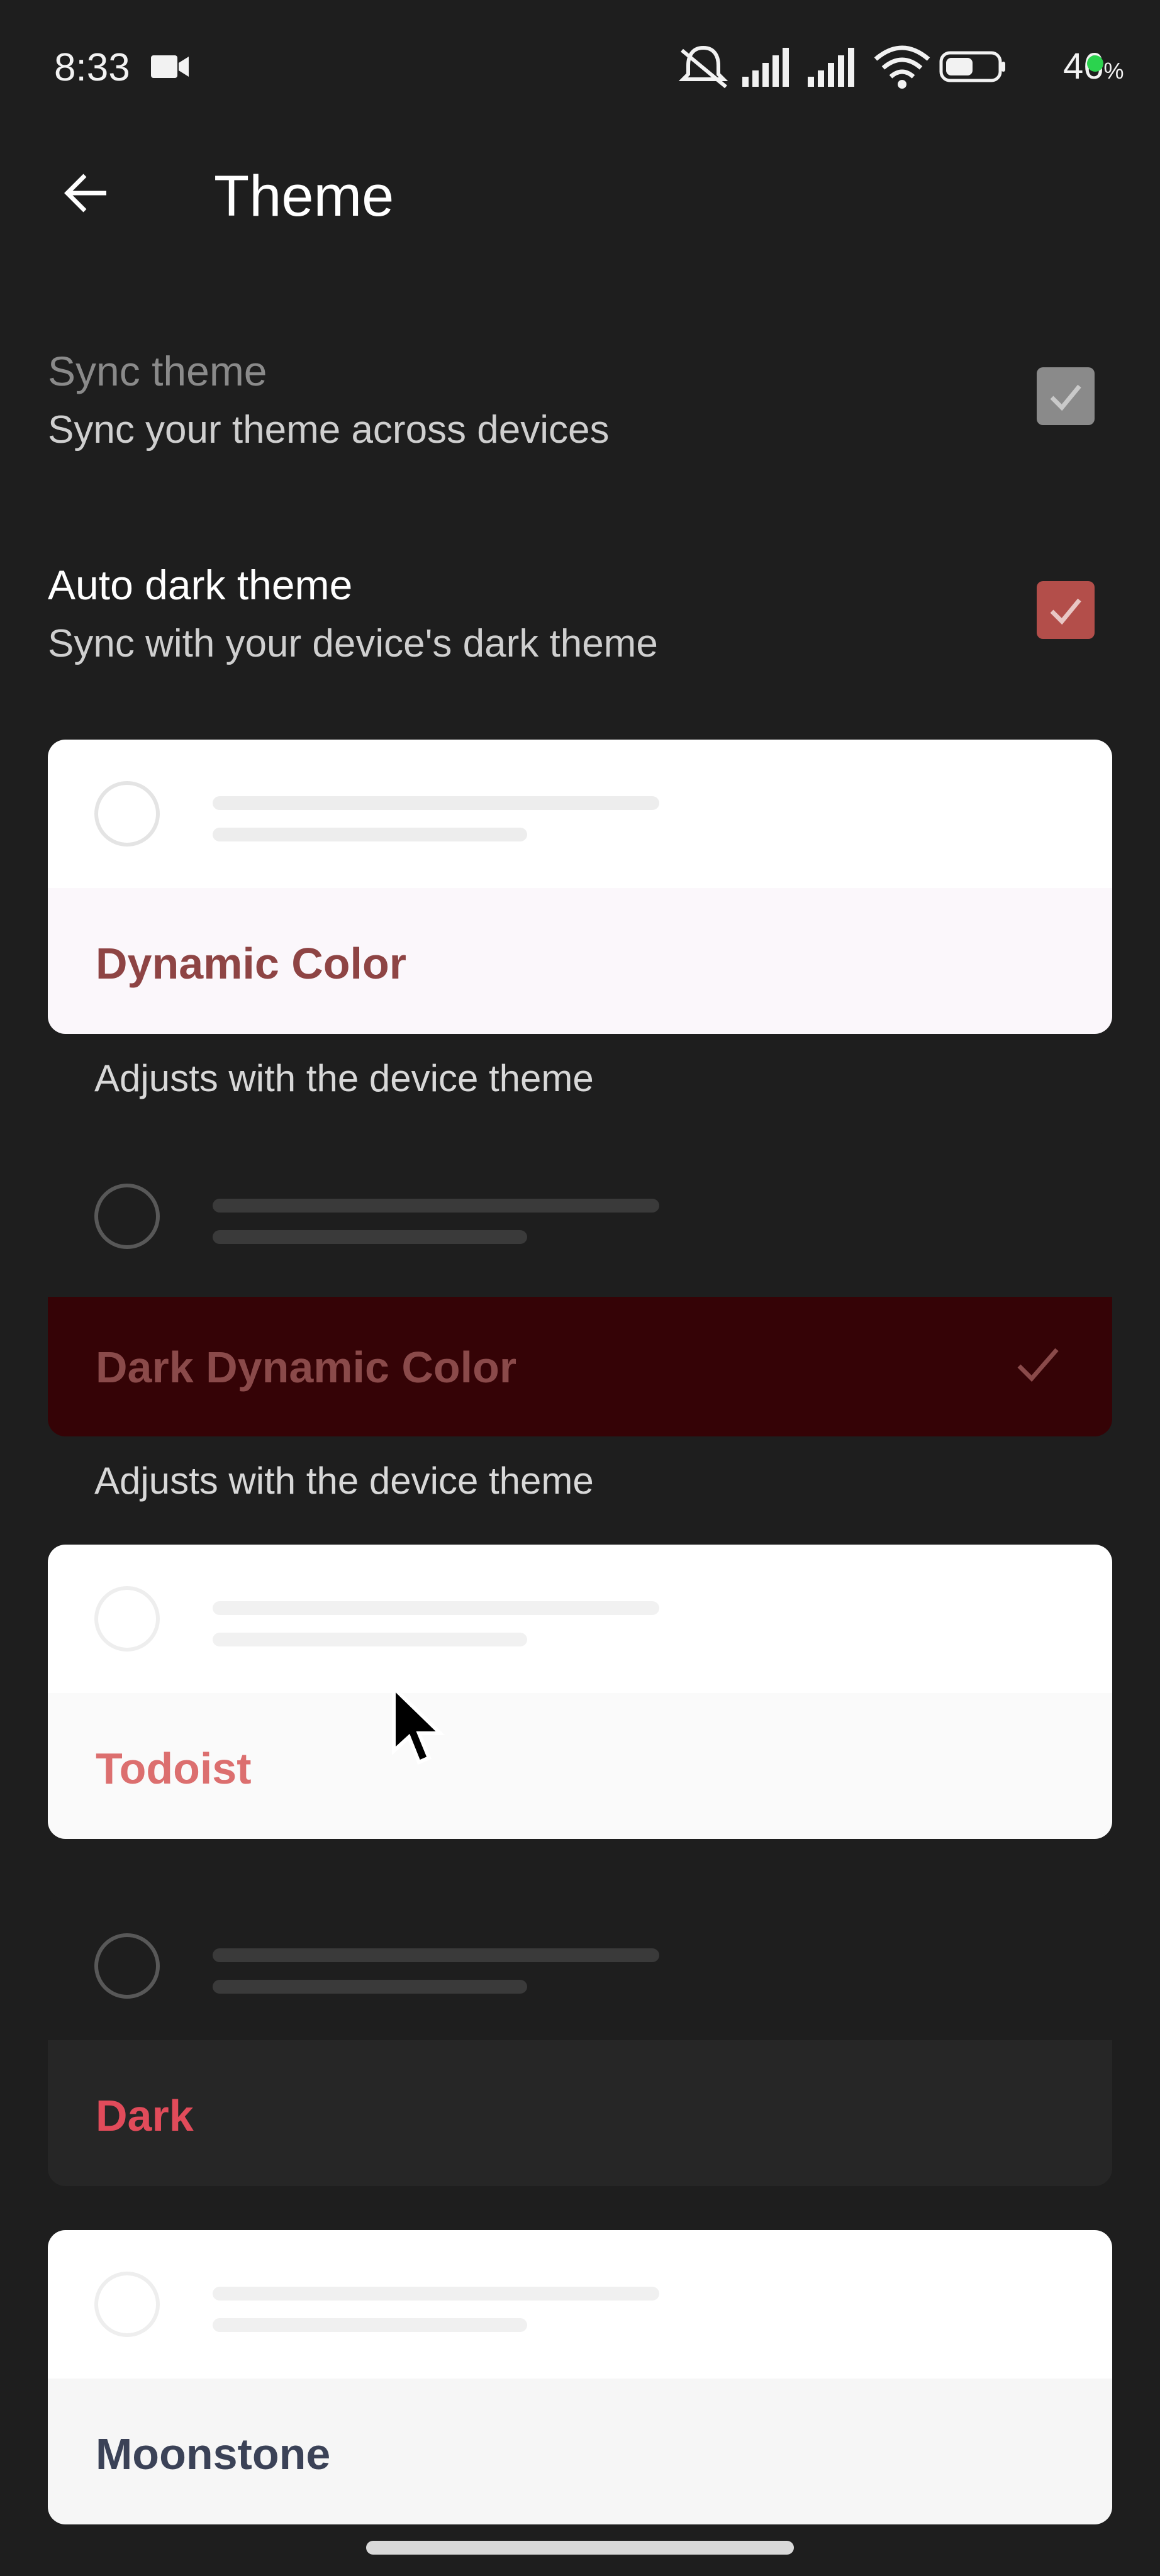 The height and width of the screenshot is (2576, 1160). I want to click on battery-icon, so click(972, 66).